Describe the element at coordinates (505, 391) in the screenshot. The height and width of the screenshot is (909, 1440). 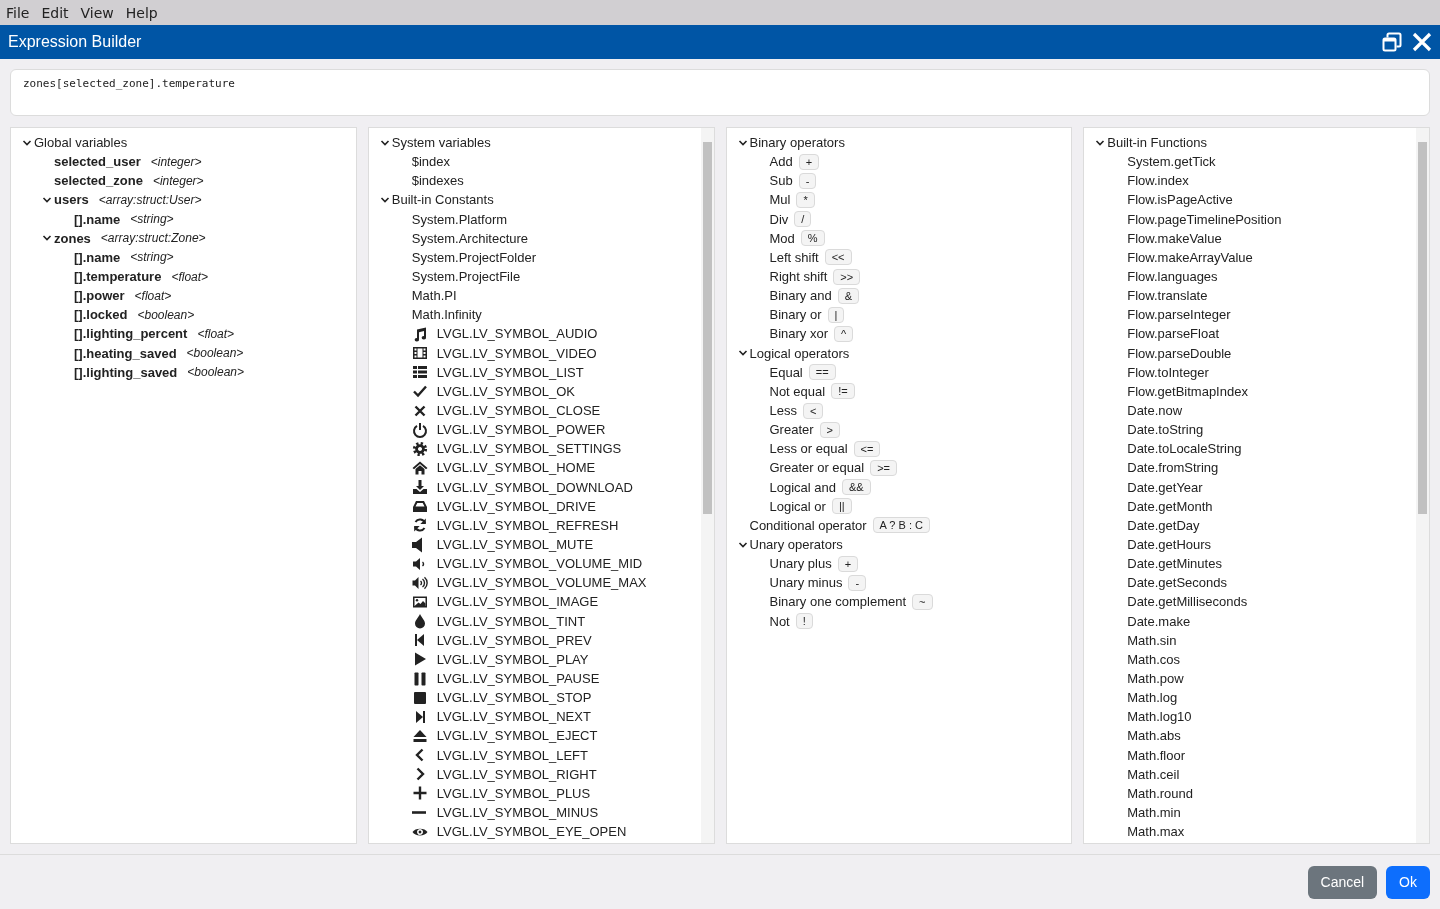
I see `tree-item: LVGL.LV_SYMBOL_OK` at that location.